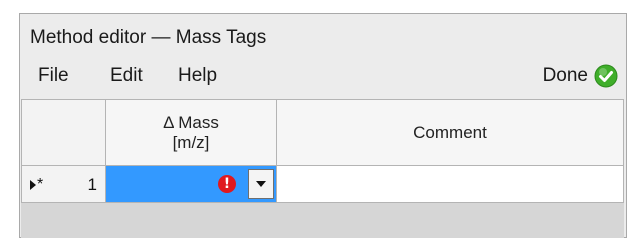 The height and width of the screenshot is (251, 636). I want to click on current-row-arrow-icon, so click(33, 184).